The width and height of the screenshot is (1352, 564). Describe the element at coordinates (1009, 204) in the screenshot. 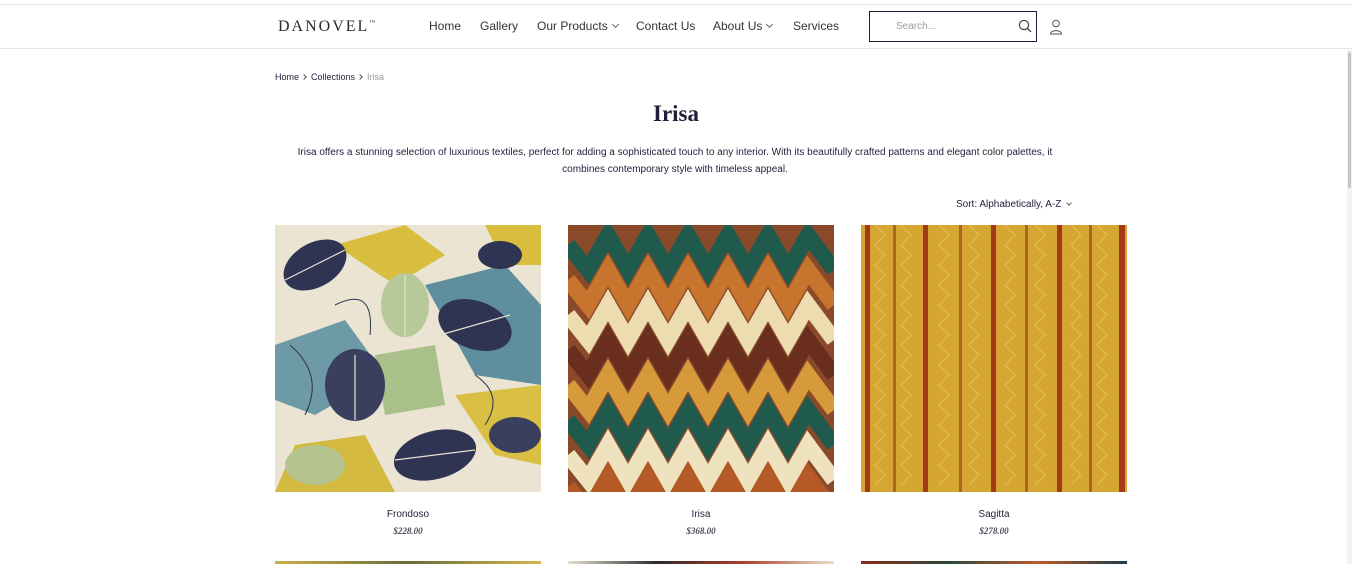

I see `sort-label: Sort: Alphabetically, A-Z` at that location.